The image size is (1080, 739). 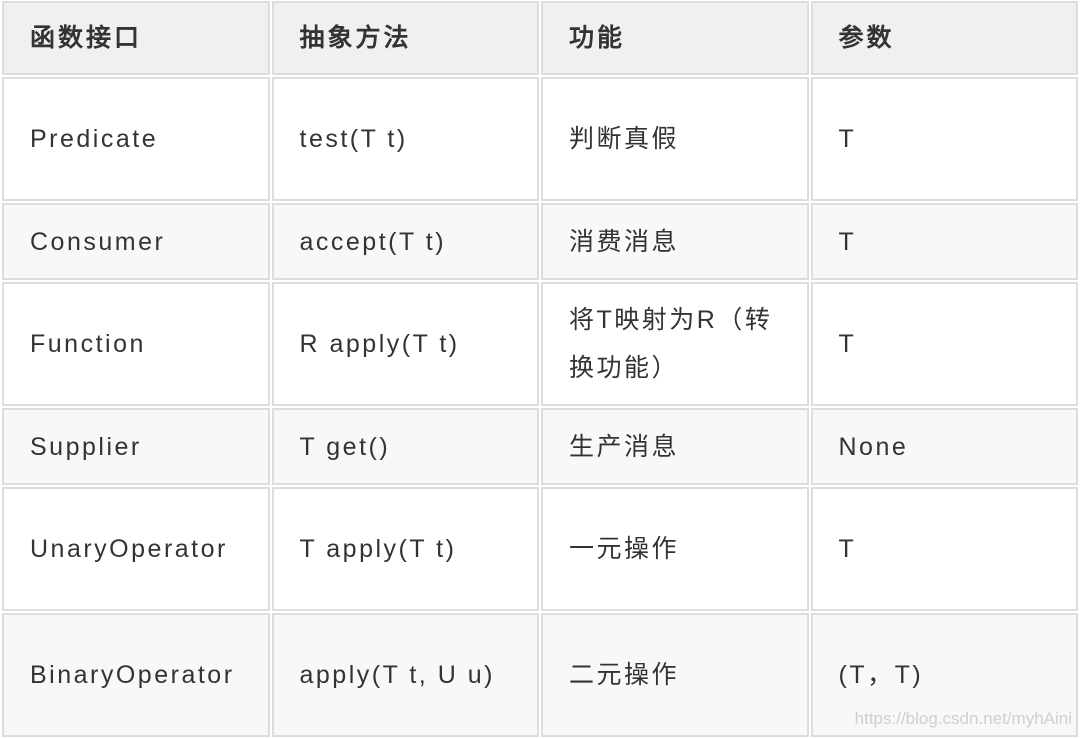 I want to click on cell-function: 消费消息, so click(x=675, y=241).